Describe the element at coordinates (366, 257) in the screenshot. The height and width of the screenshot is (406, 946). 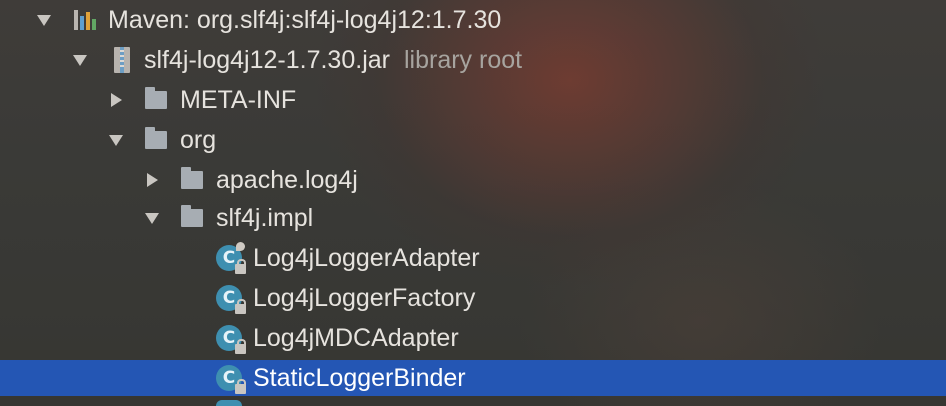
I see `class-label: Log4jLoggerAdapter` at that location.